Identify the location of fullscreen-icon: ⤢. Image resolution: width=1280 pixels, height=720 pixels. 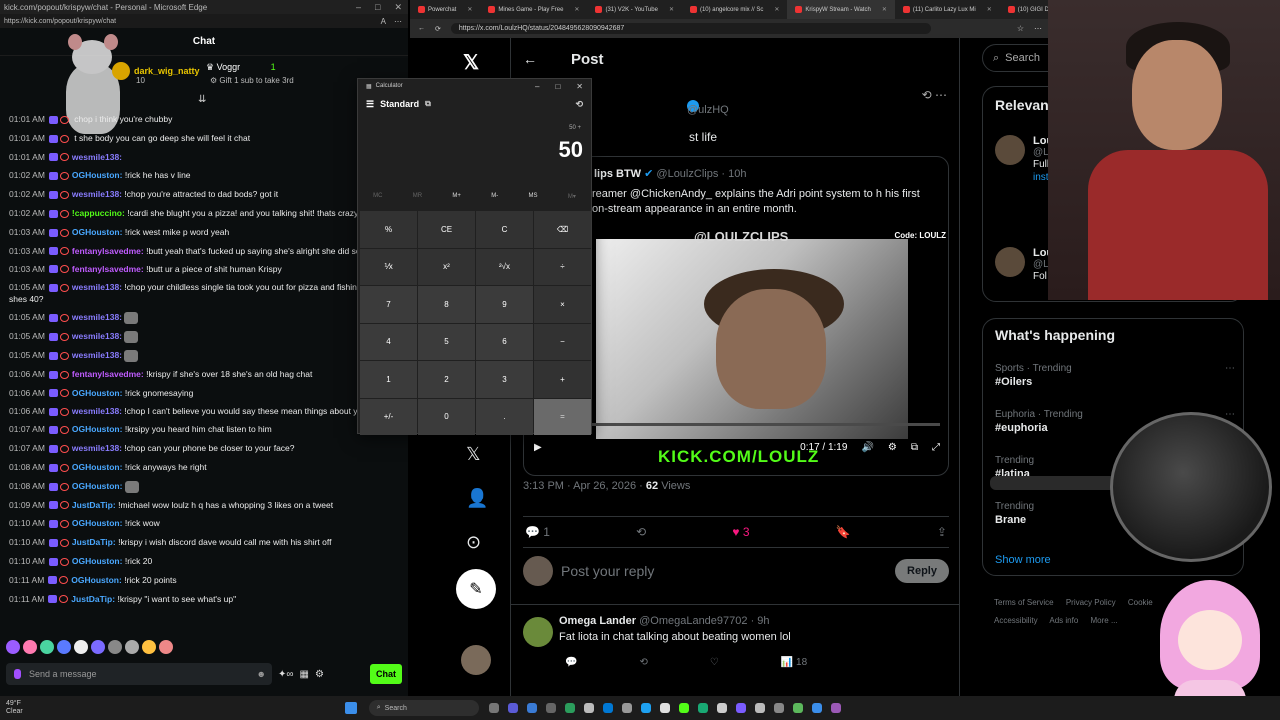
(936, 447).